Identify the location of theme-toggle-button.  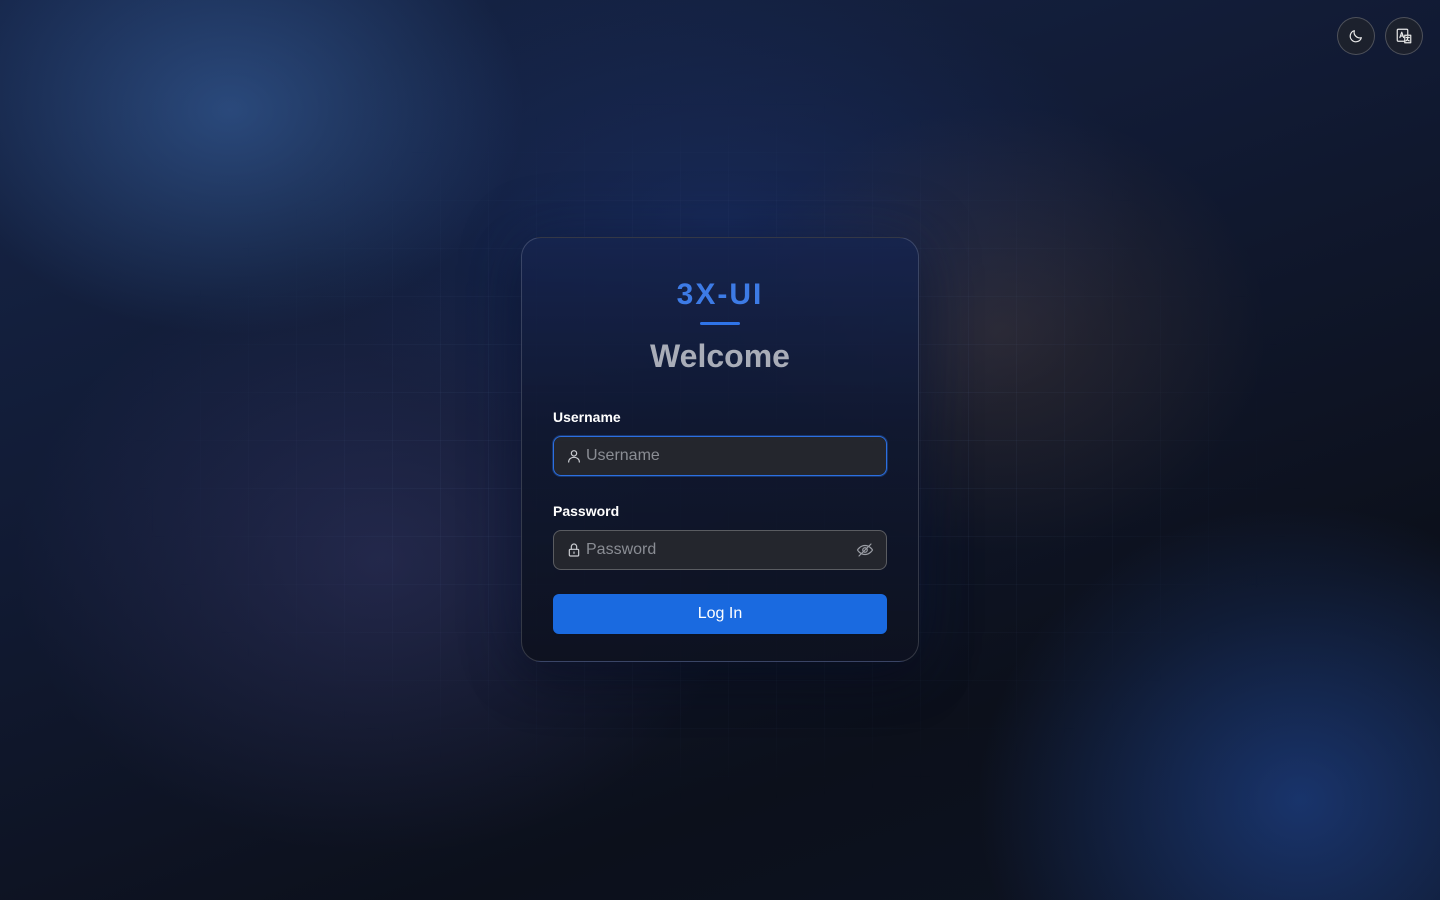
(1356, 36).